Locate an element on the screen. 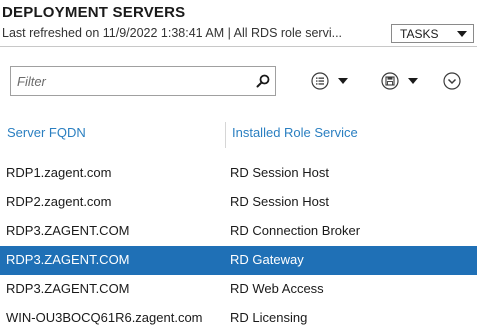  table-row: RDP3.ZAGENT.COM RD Connection Broker is located at coordinates (238, 231).